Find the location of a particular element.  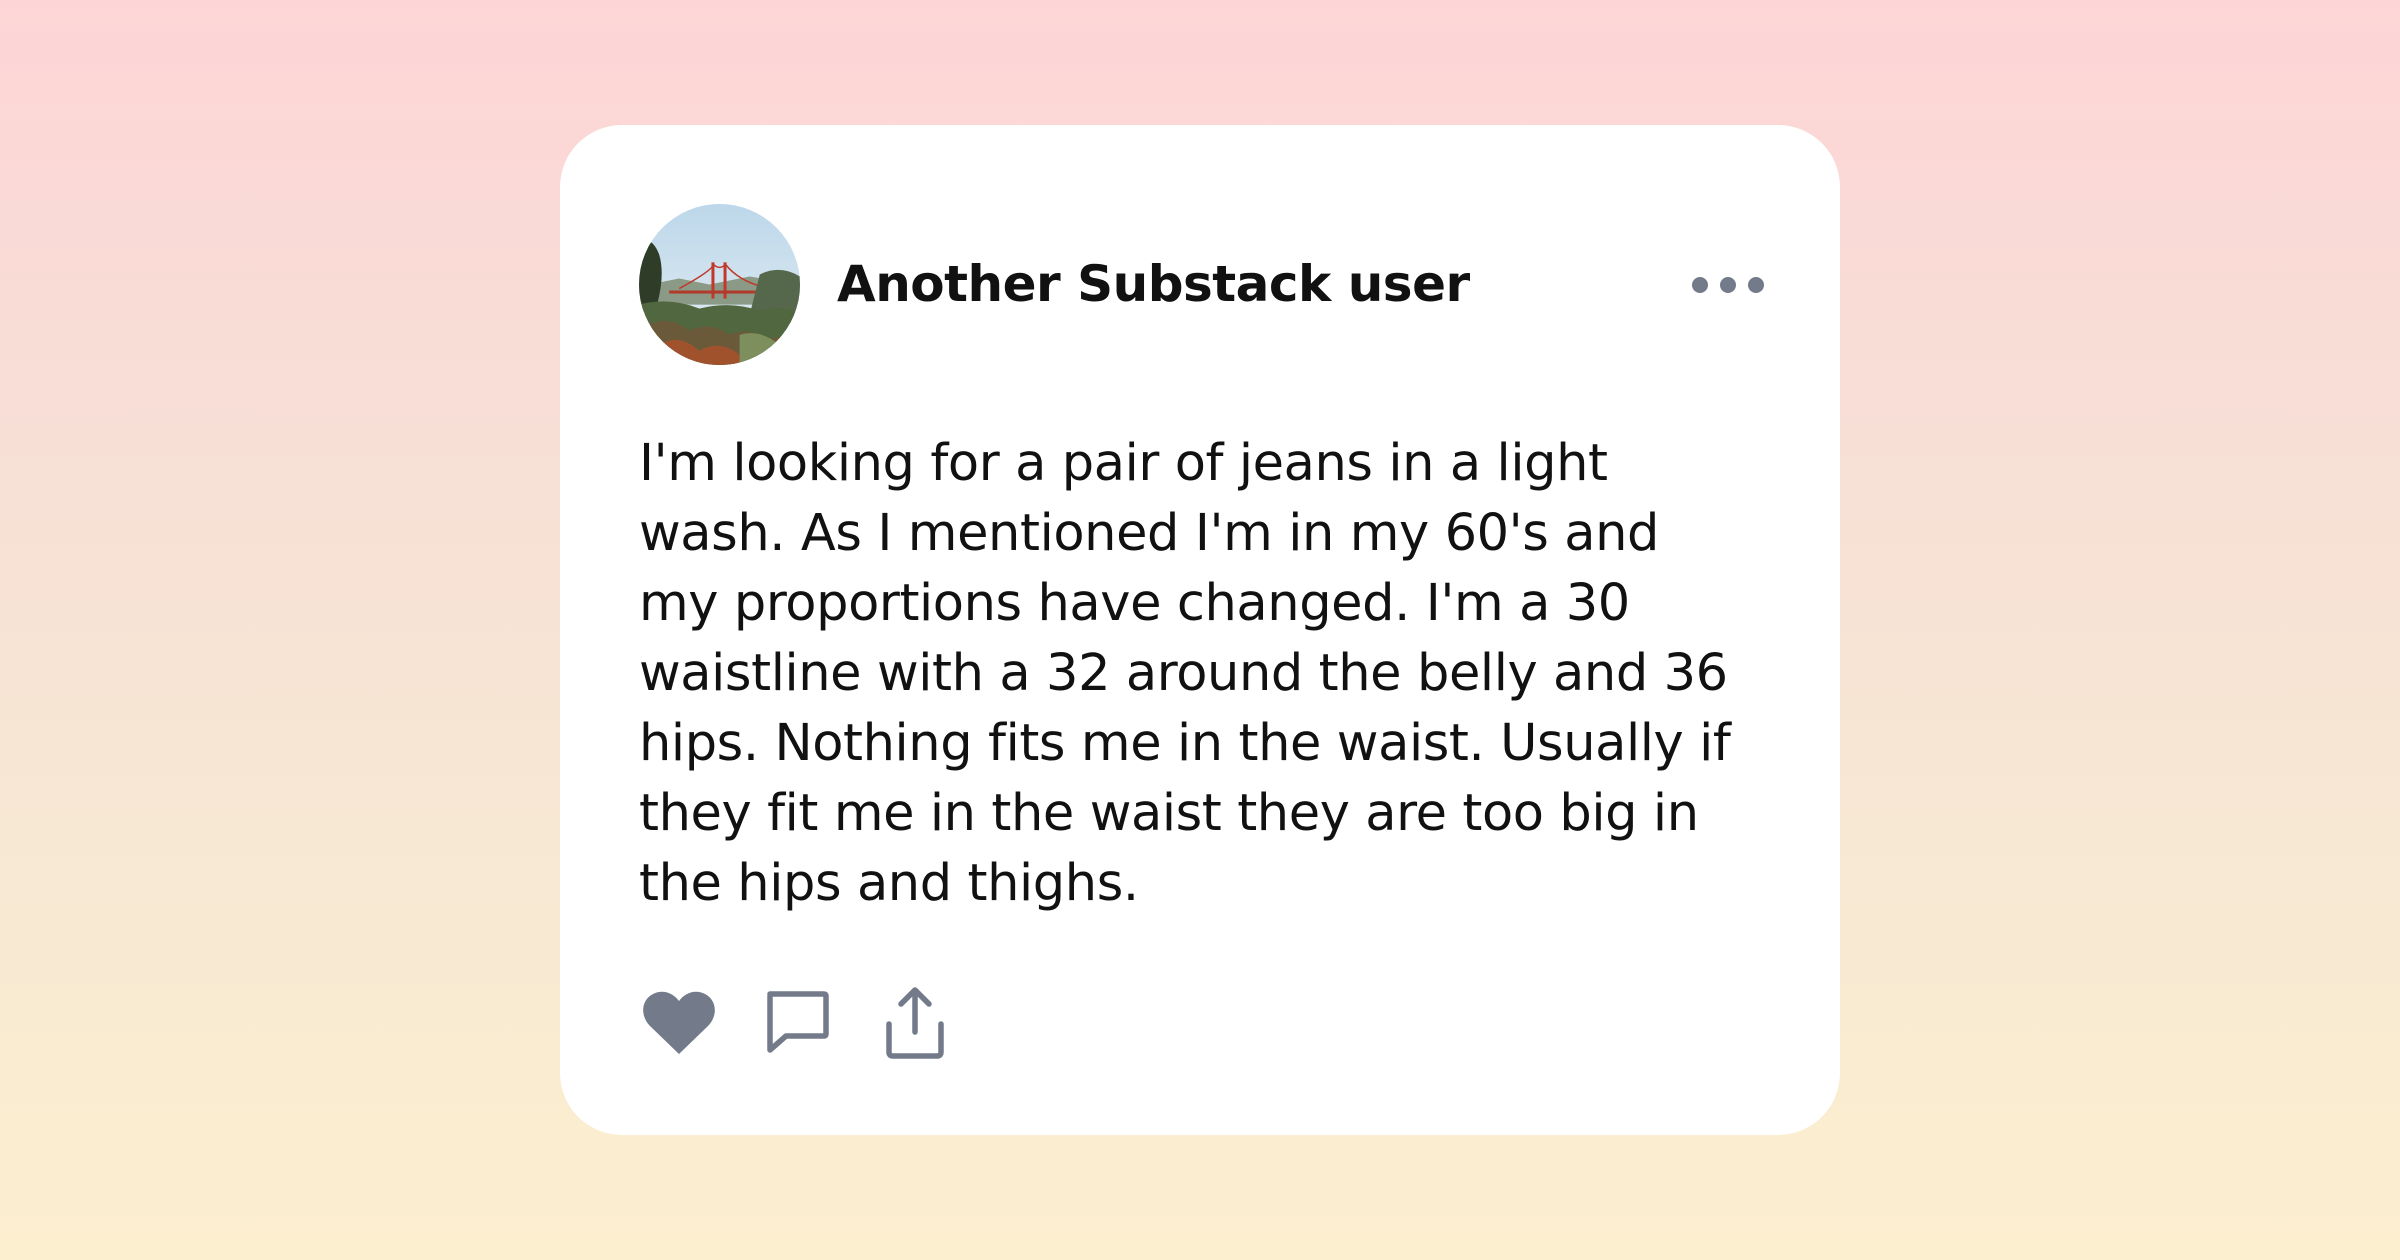

post-body-line: wash. As I mentioned I'm in my 60's and is located at coordinates (1149, 533).